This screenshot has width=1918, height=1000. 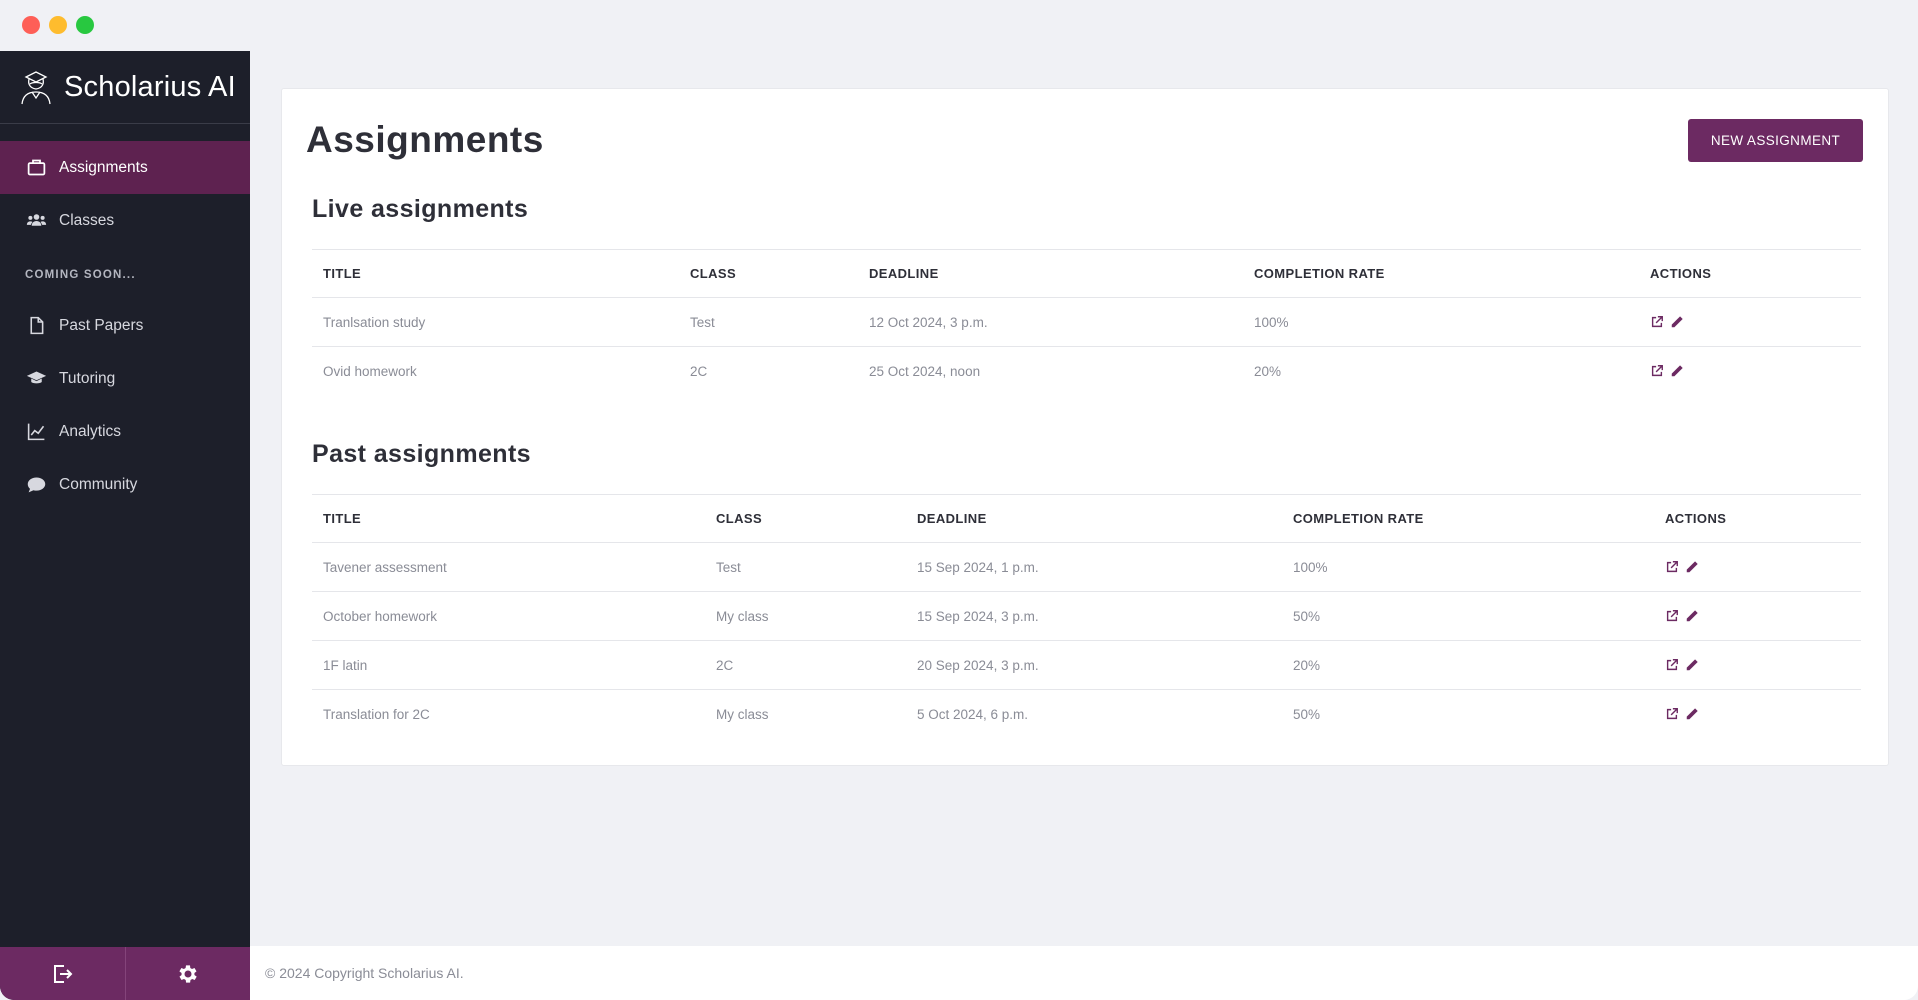 What do you see at coordinates (125, 431) in the screenshot?
I see `sidebar-item-analytics: Analytics` at bounding box center [125, 431].